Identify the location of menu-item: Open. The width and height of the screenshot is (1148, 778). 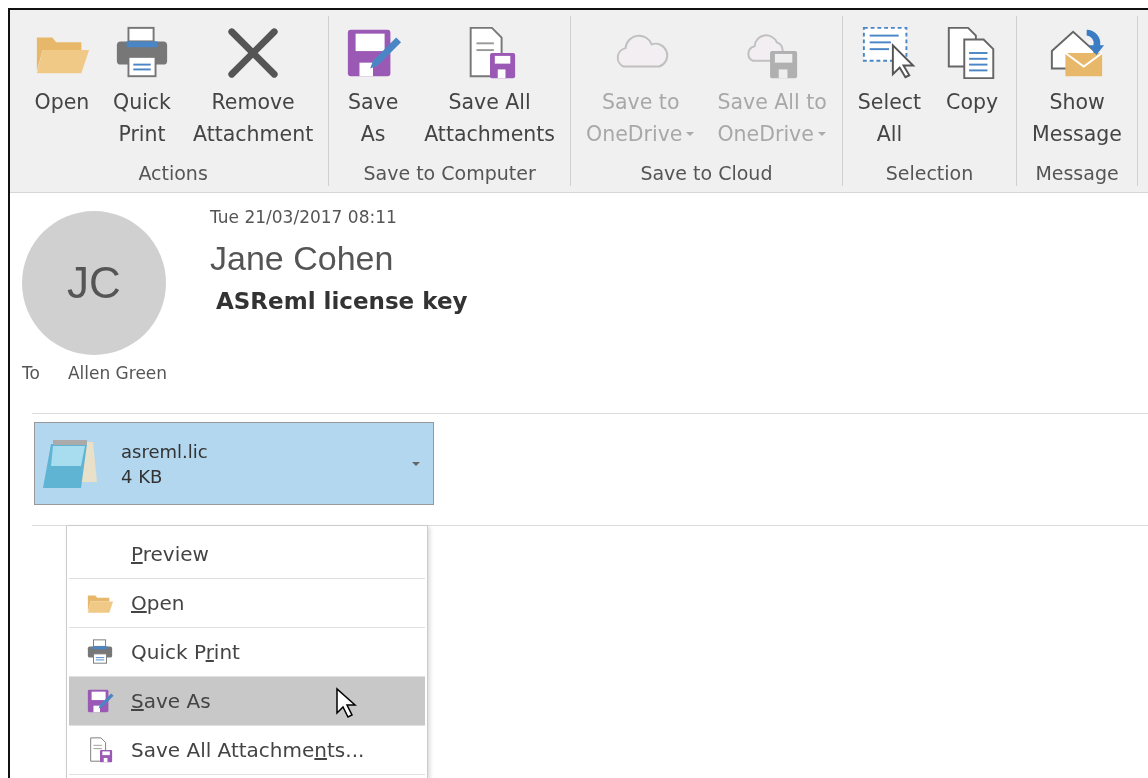
(247, 603).